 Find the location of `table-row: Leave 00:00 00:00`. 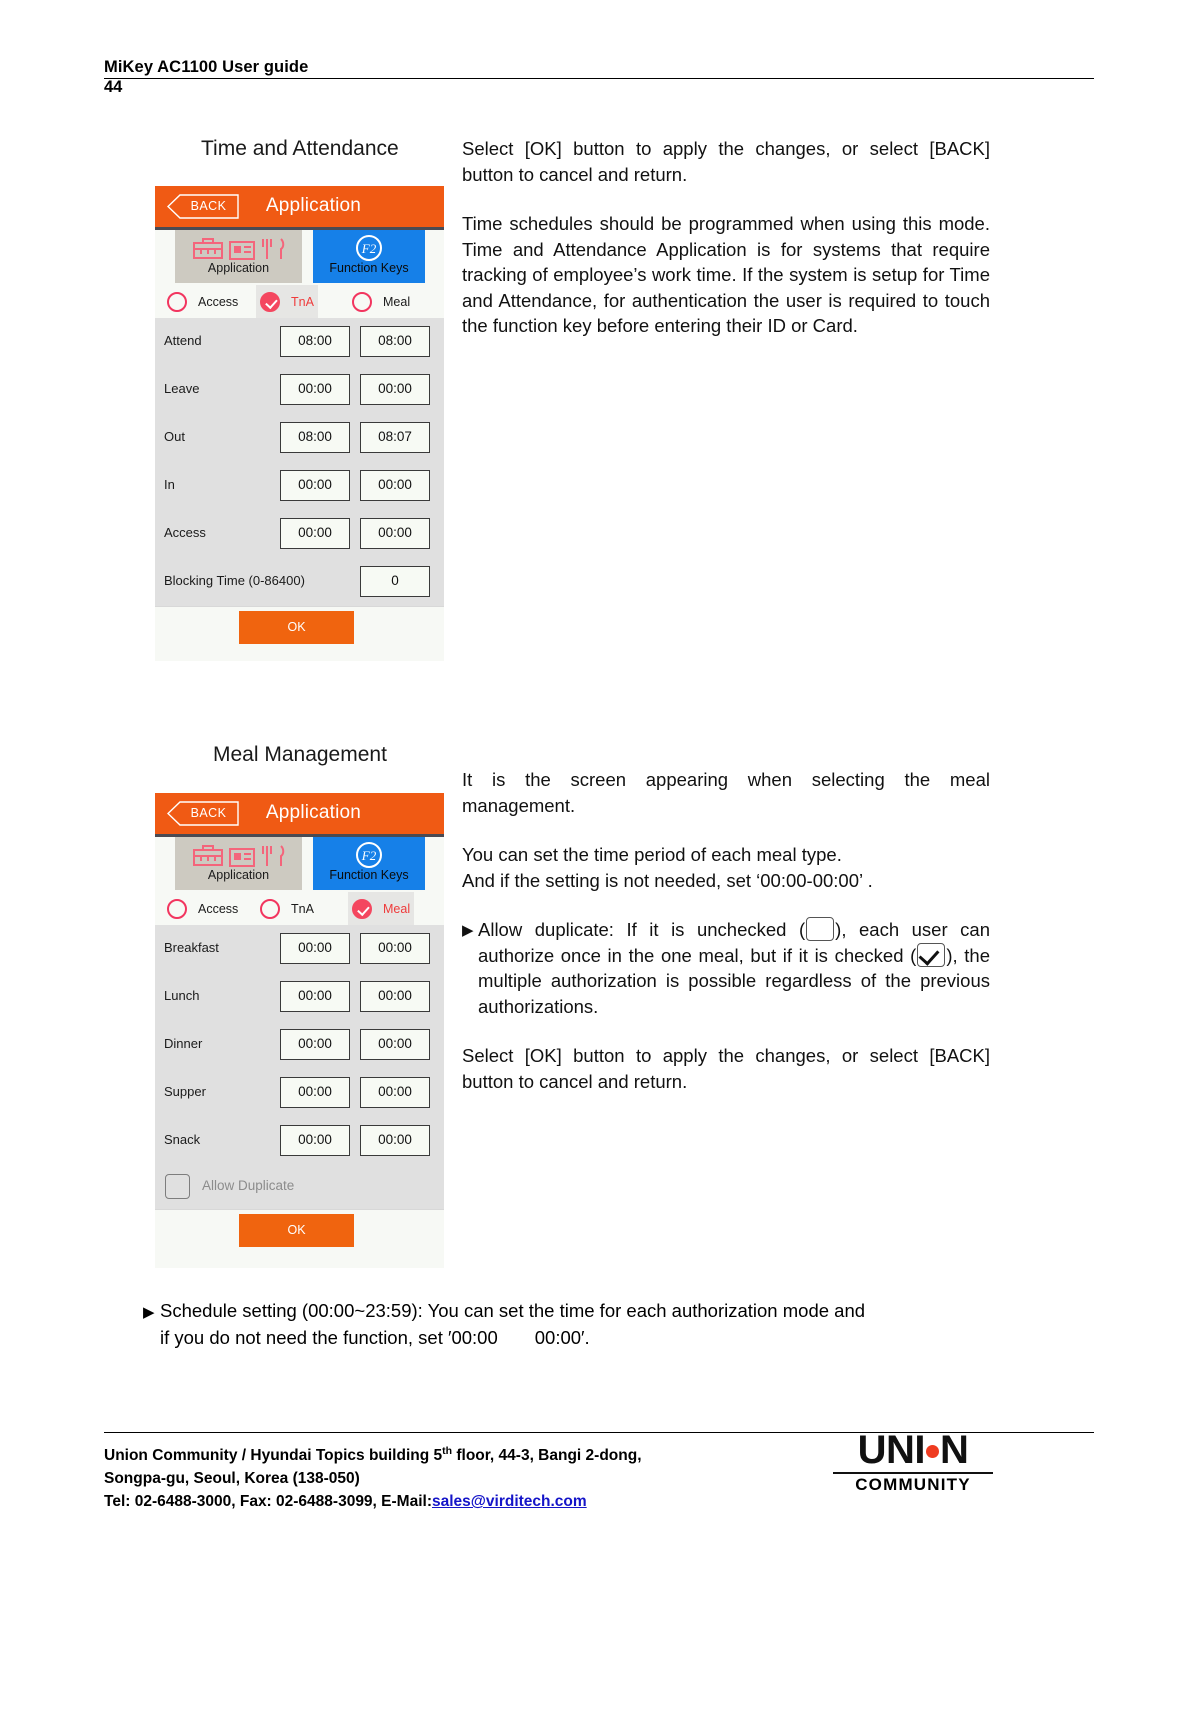

table-row: Leave 00:00 00:00 is located at coordinates (299, 390).